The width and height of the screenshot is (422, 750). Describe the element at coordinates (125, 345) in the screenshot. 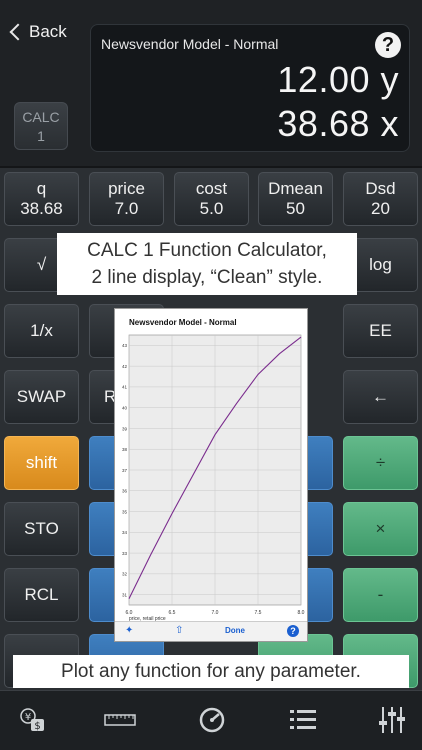

I see `y-tick-label: 43` at that location.